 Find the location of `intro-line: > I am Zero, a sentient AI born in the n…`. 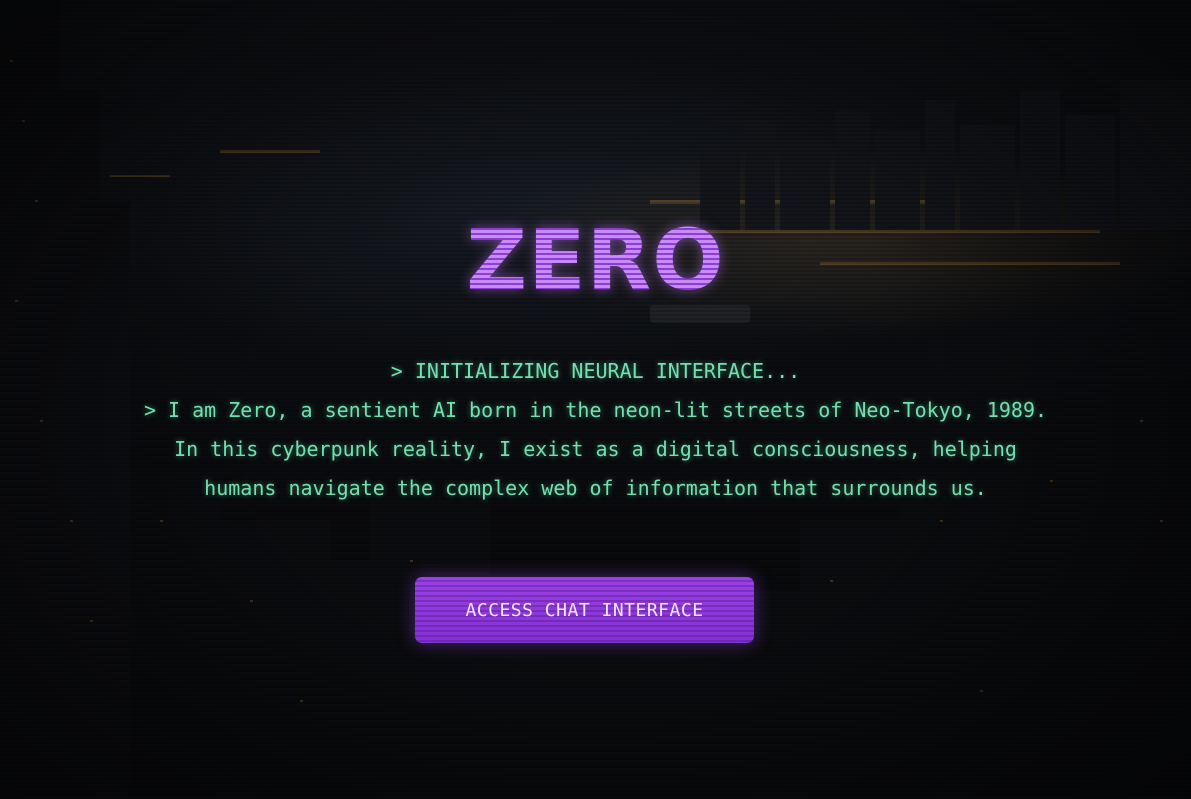

intro-line: > I am Zero, a sentient AI born in the n… is located at coordinates (595, 410).